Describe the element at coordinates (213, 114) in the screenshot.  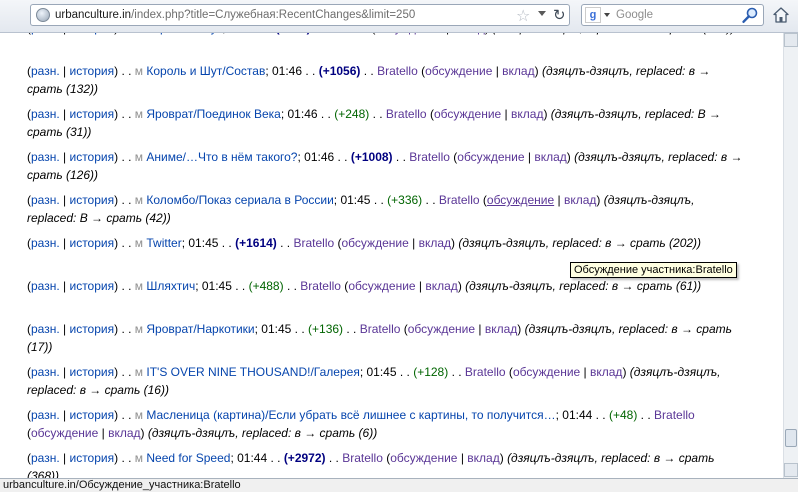
I see `page-title-link: Яроврат/Поединок Века` at that location.